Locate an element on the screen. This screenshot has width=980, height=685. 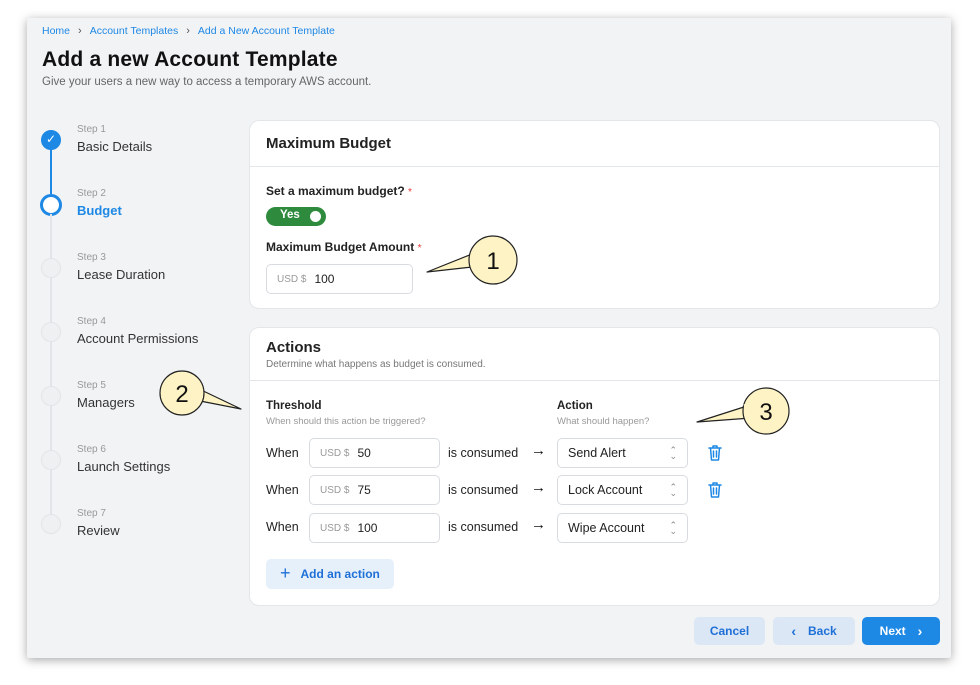
card-title: Actions is located at coordinates (294, 347).